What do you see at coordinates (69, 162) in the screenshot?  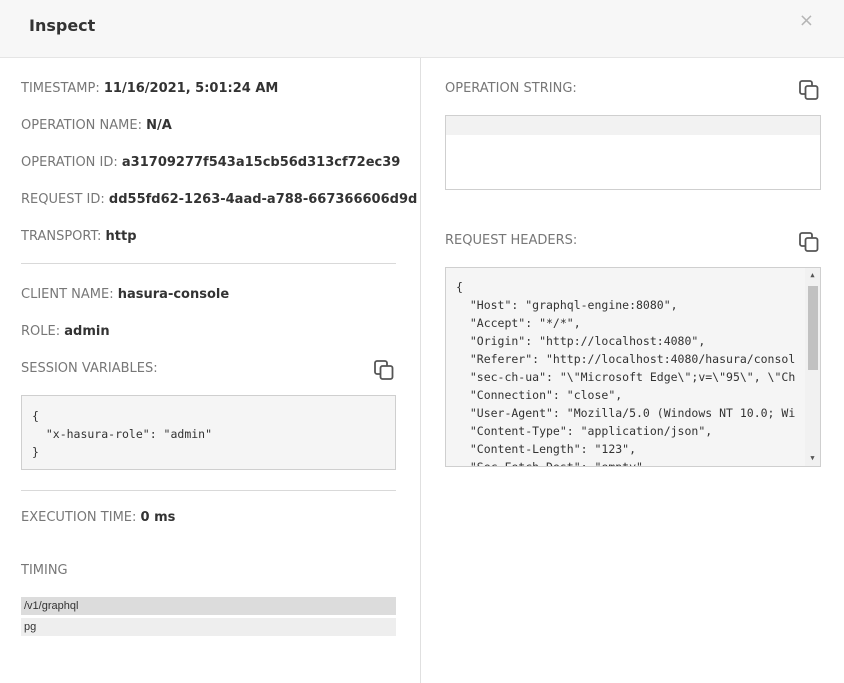 I see `operation-id-label: OPERATION ID:` at bounding box center [69, 162].